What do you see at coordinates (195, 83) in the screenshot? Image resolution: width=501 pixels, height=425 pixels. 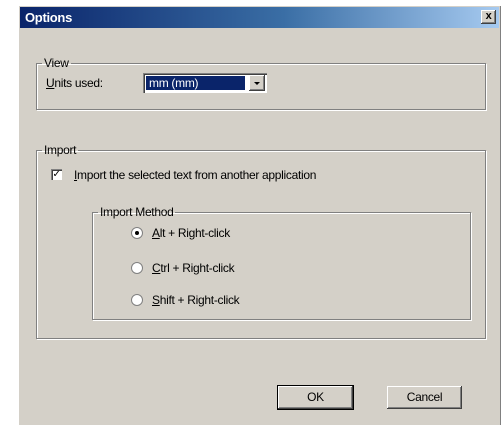 I see `units-select-value: mm (mm)` at bounding box center [195, 83].